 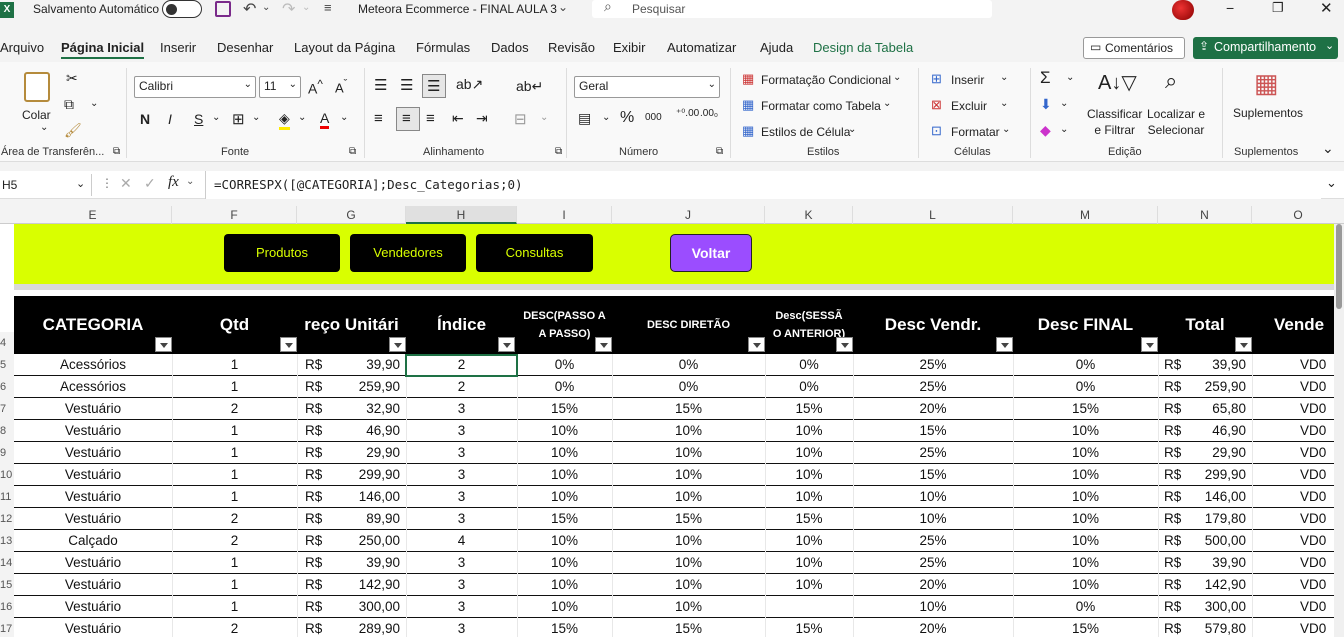 I want to click on cell-styles-button: Estilos de Célula, so click(x=805, y=132).